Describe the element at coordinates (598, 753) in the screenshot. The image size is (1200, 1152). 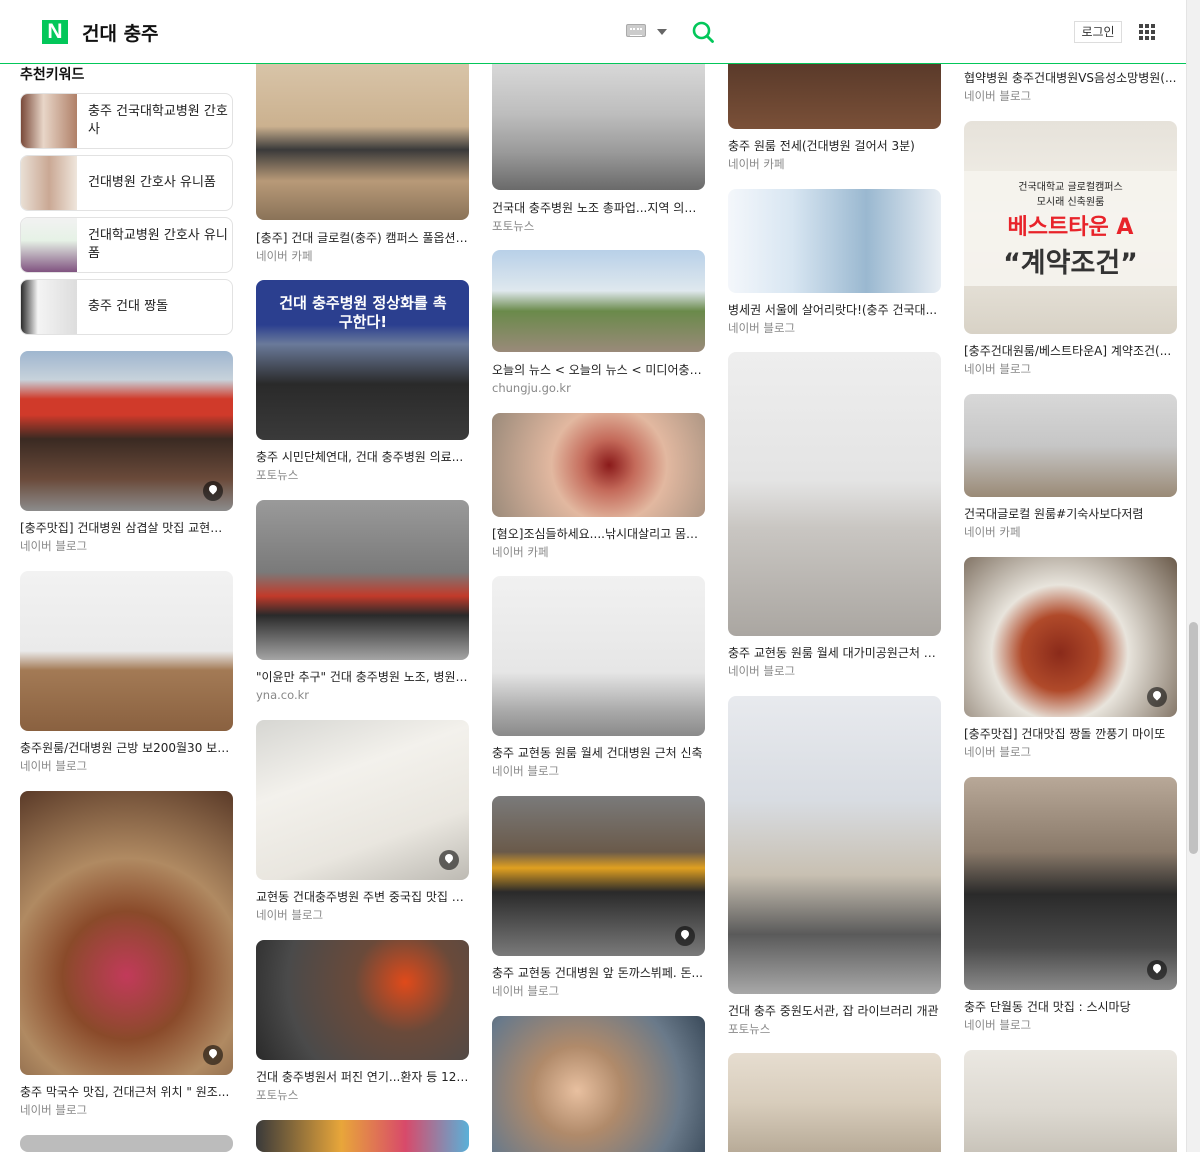
I see `result-title: 충주 교현동 원룸 월세 건대병원 근처 신축` at that location.